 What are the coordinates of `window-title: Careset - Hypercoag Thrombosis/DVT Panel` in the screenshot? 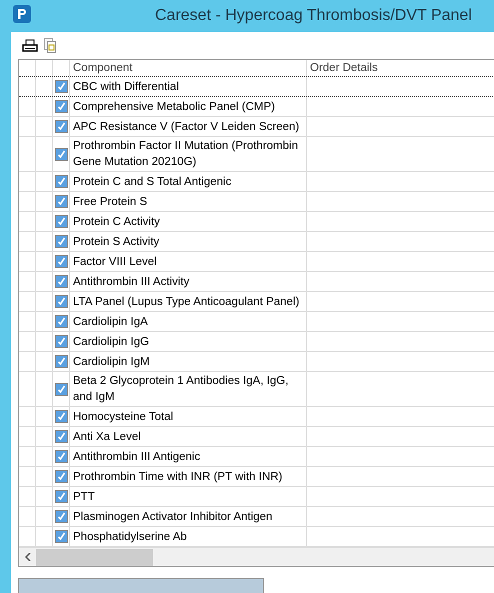 It's located at (313, 16).